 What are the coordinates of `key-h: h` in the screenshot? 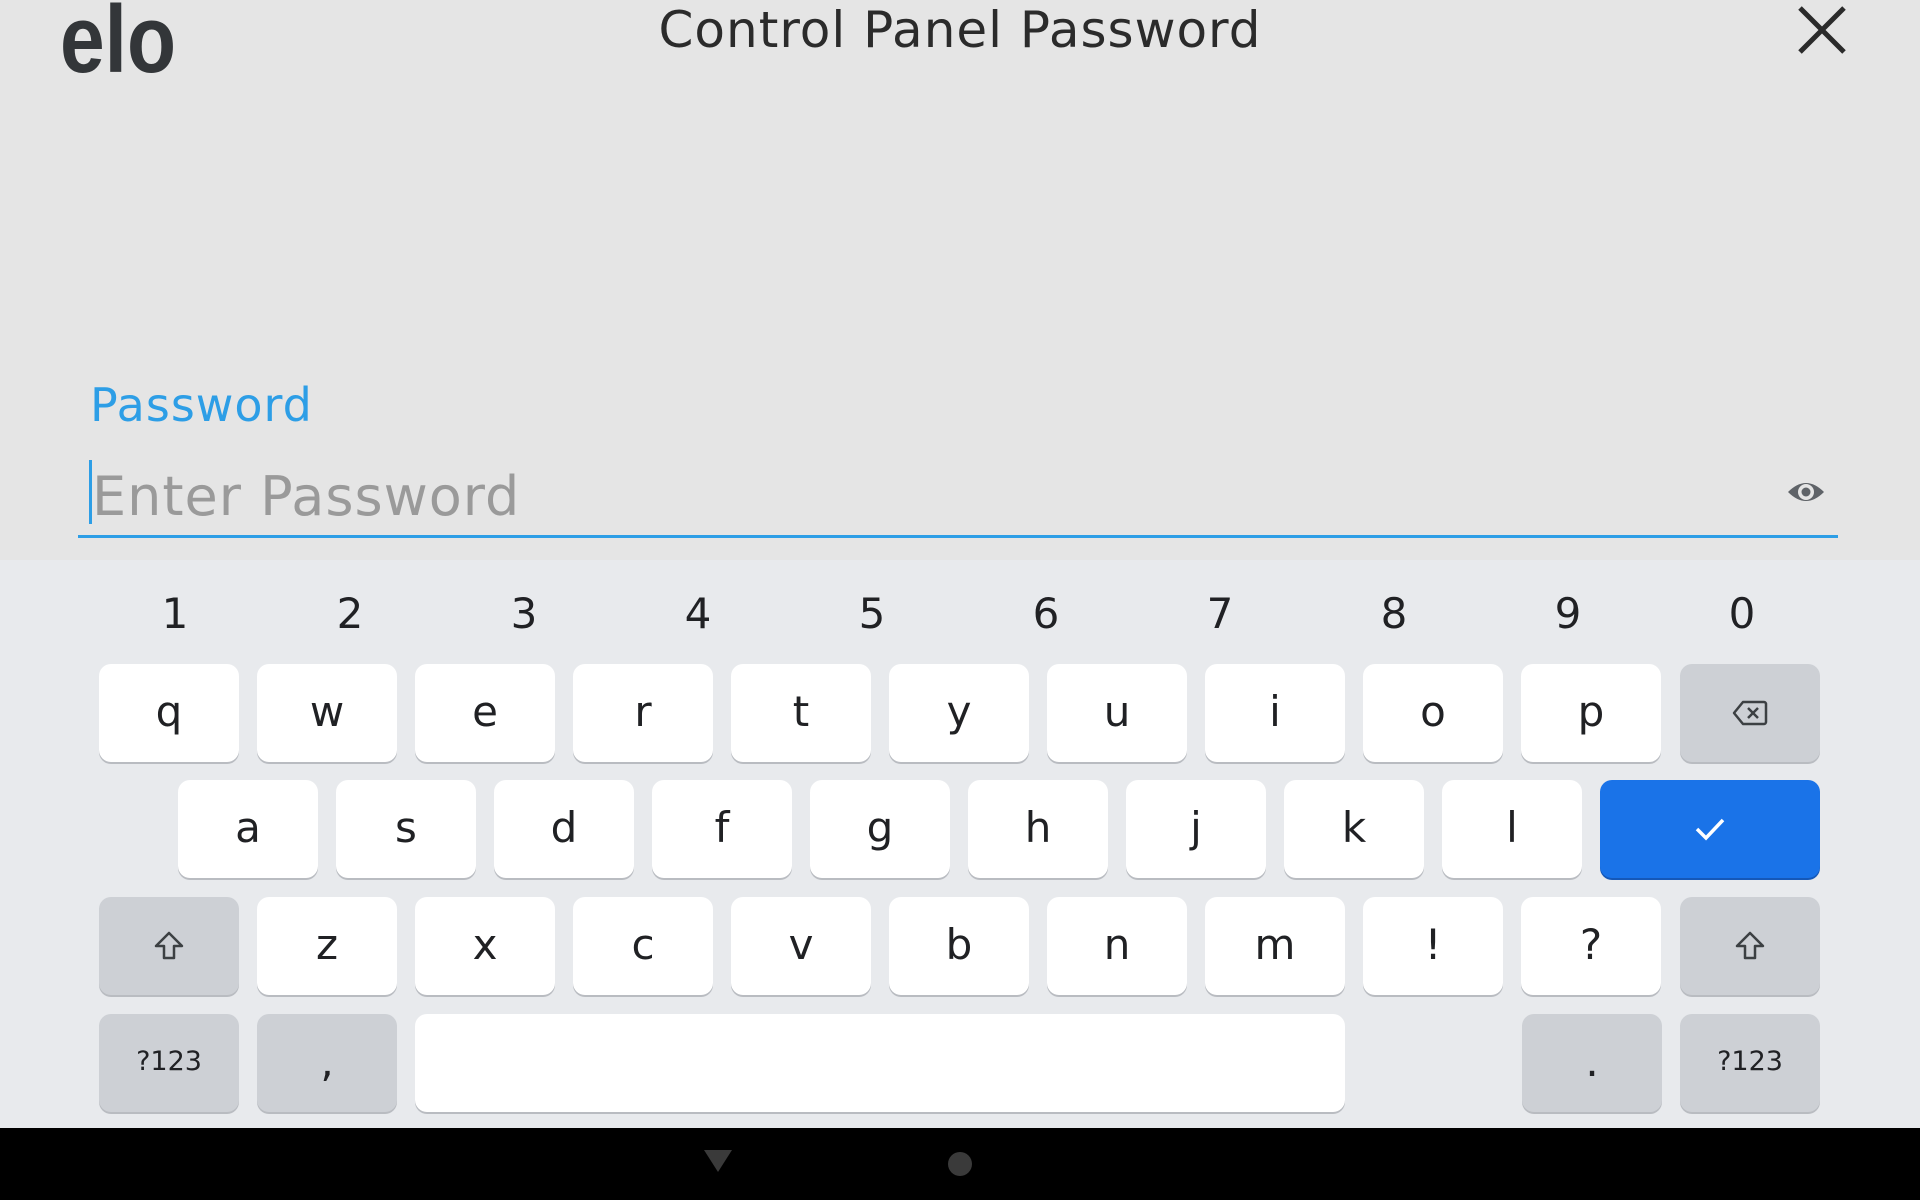 It's located at (1038, 829).